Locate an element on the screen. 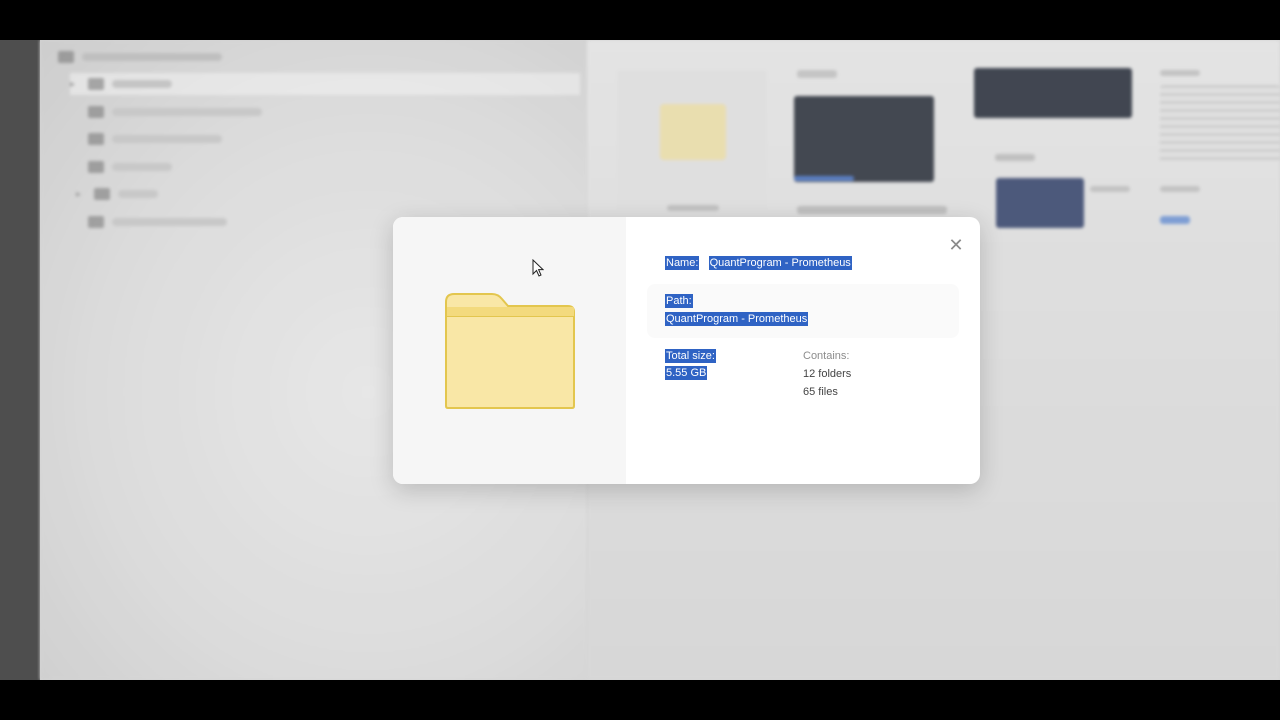 Image resolution: width=1280 pixels, height=720 pixels. letterbox-top is located at coordinates (640, 20).